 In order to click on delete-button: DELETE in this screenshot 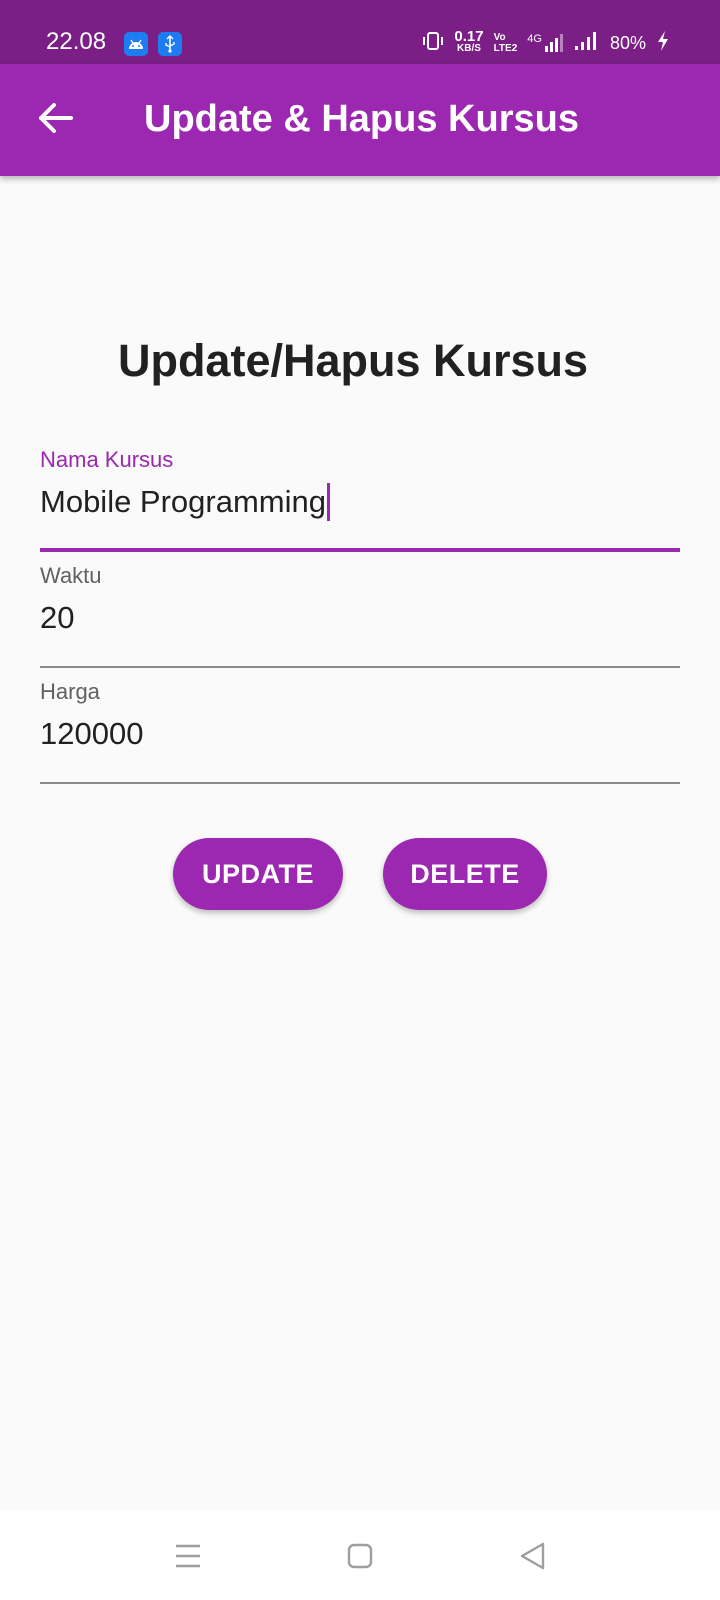, I will do `click(465, 874)`.